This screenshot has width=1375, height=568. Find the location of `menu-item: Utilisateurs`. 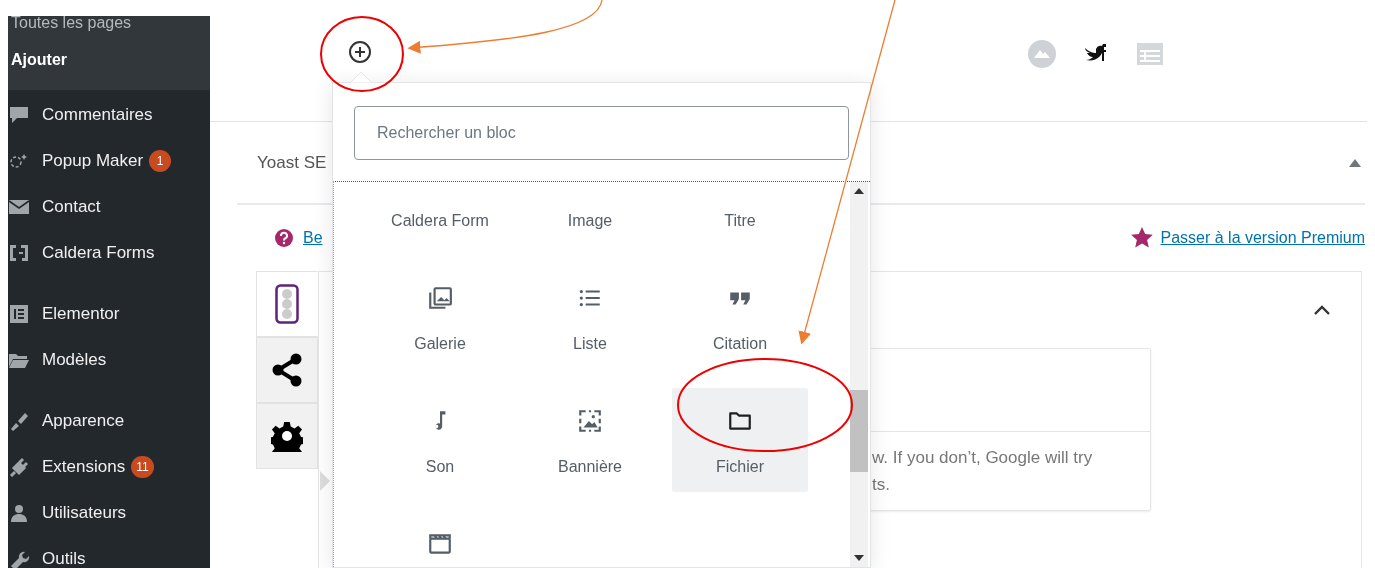

menu-item: Utilisateurs is located at coordinates (84, 513).